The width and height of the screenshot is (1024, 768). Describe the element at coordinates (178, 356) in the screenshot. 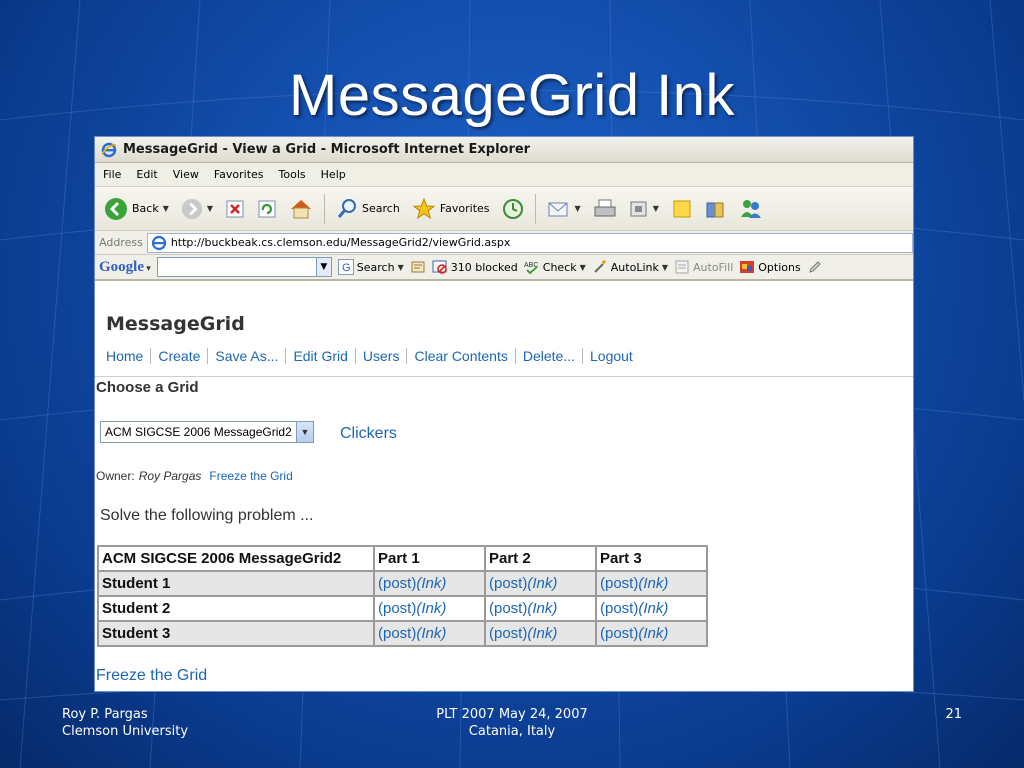

I see `nav-create: Create` at that location.